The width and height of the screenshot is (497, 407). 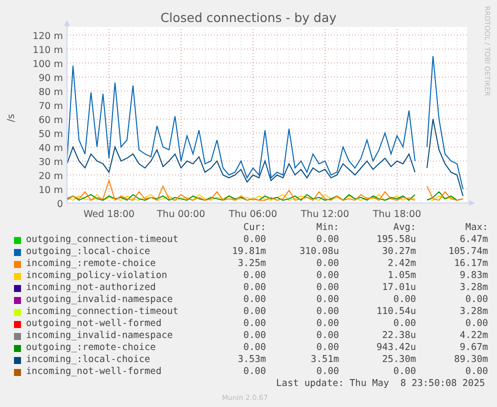 I want to click on avg-value: 22.38u, so click(x=398, y=336).